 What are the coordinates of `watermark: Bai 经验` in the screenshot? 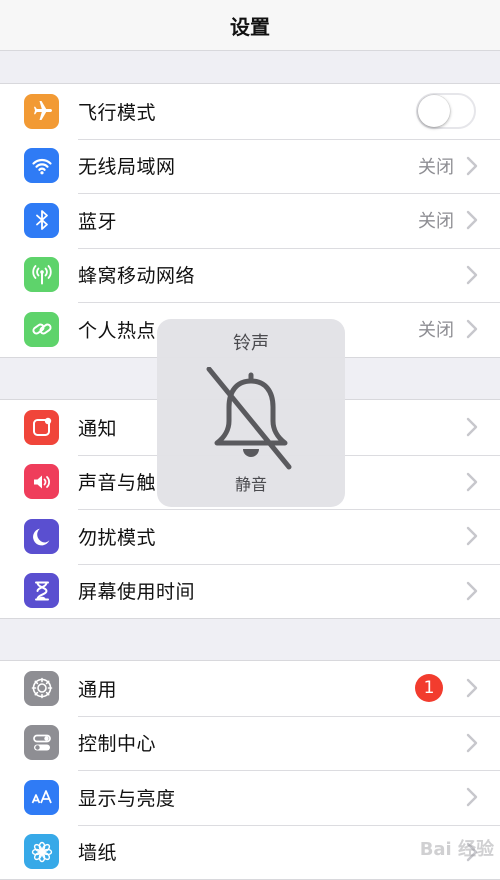 It's located at (456, 849).